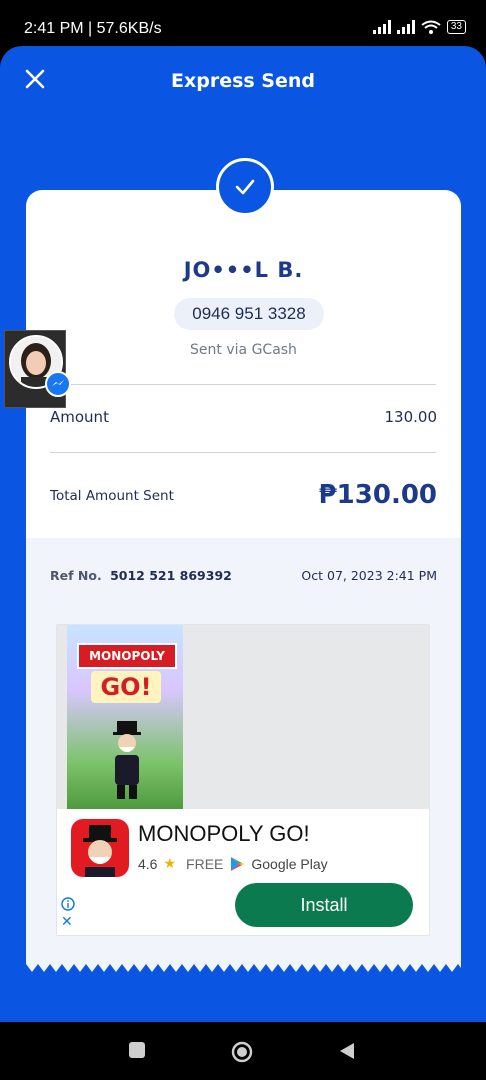  I want to click on wifi-icon, so click(431, 27).